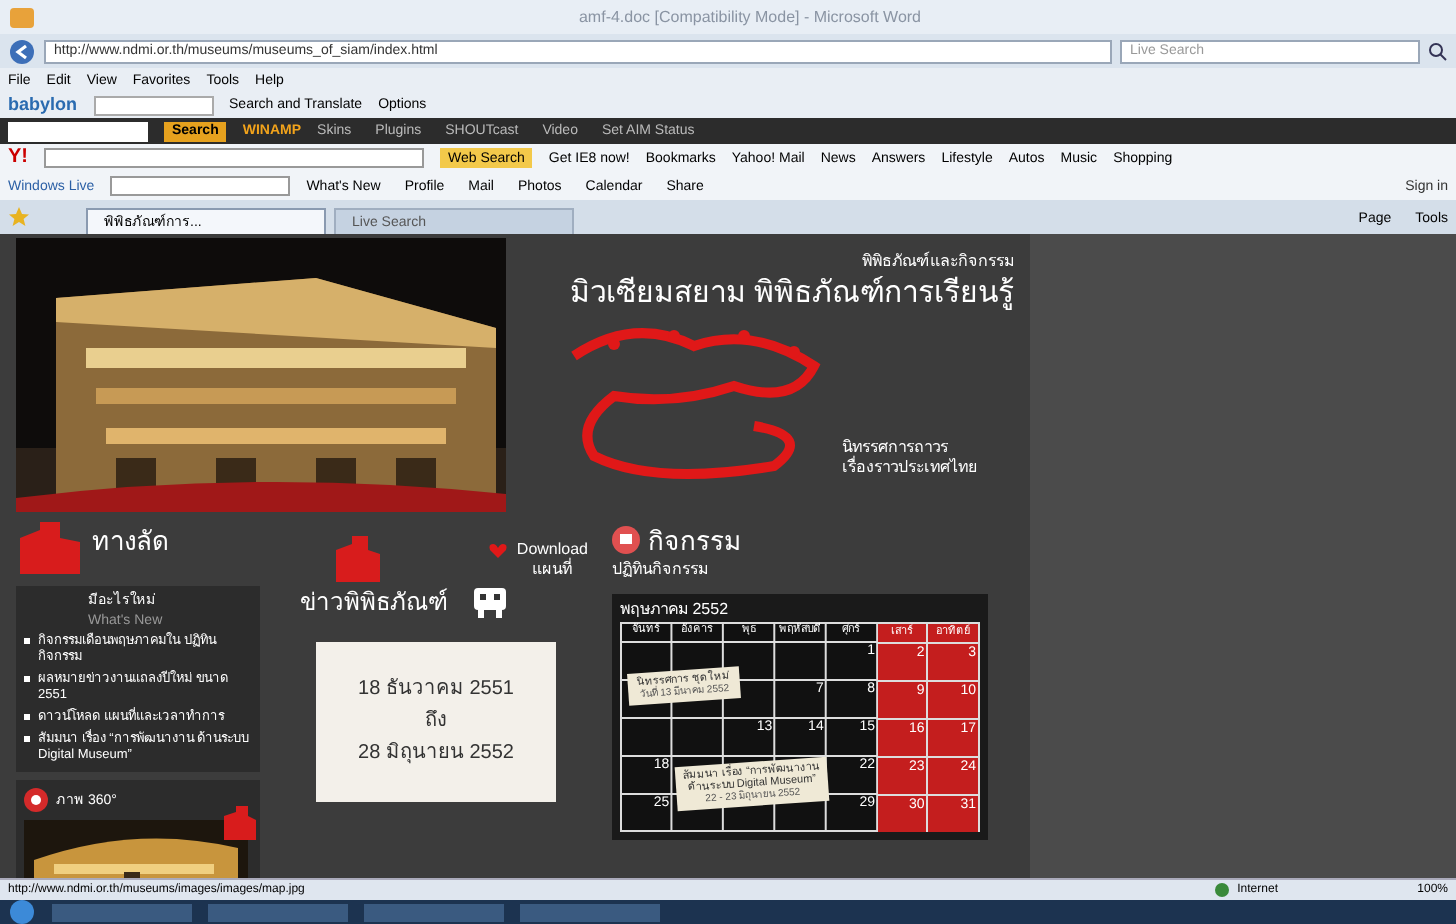  What do you see at coordinates (552, 550) in the screenshot?
I see `download-link: Download` at bounding box center [552, 550].